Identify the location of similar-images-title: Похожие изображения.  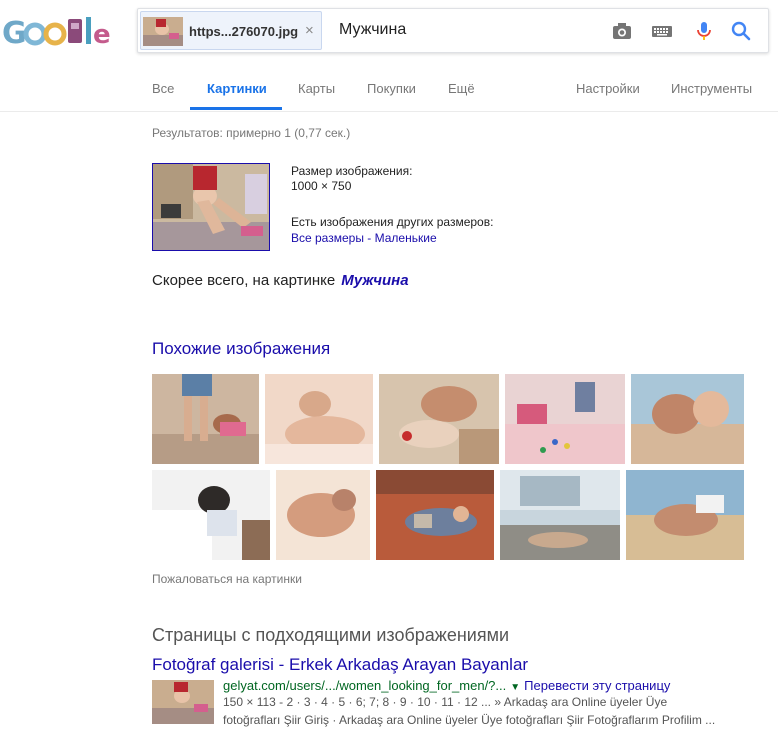
(241, 349).